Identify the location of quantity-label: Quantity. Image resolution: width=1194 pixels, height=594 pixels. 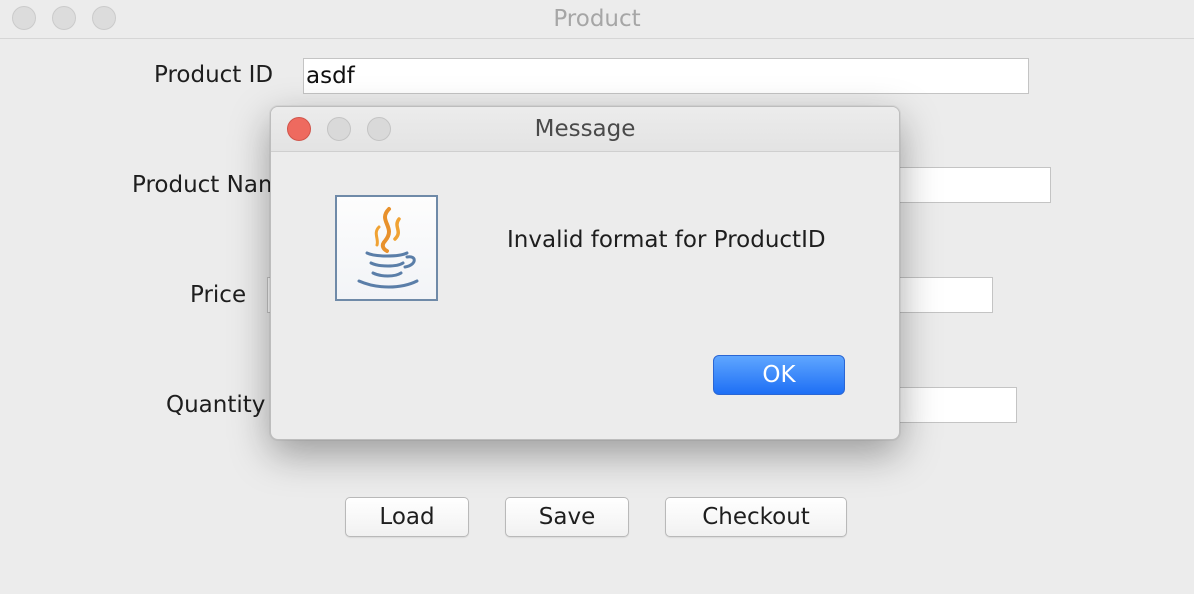
(216, 405).